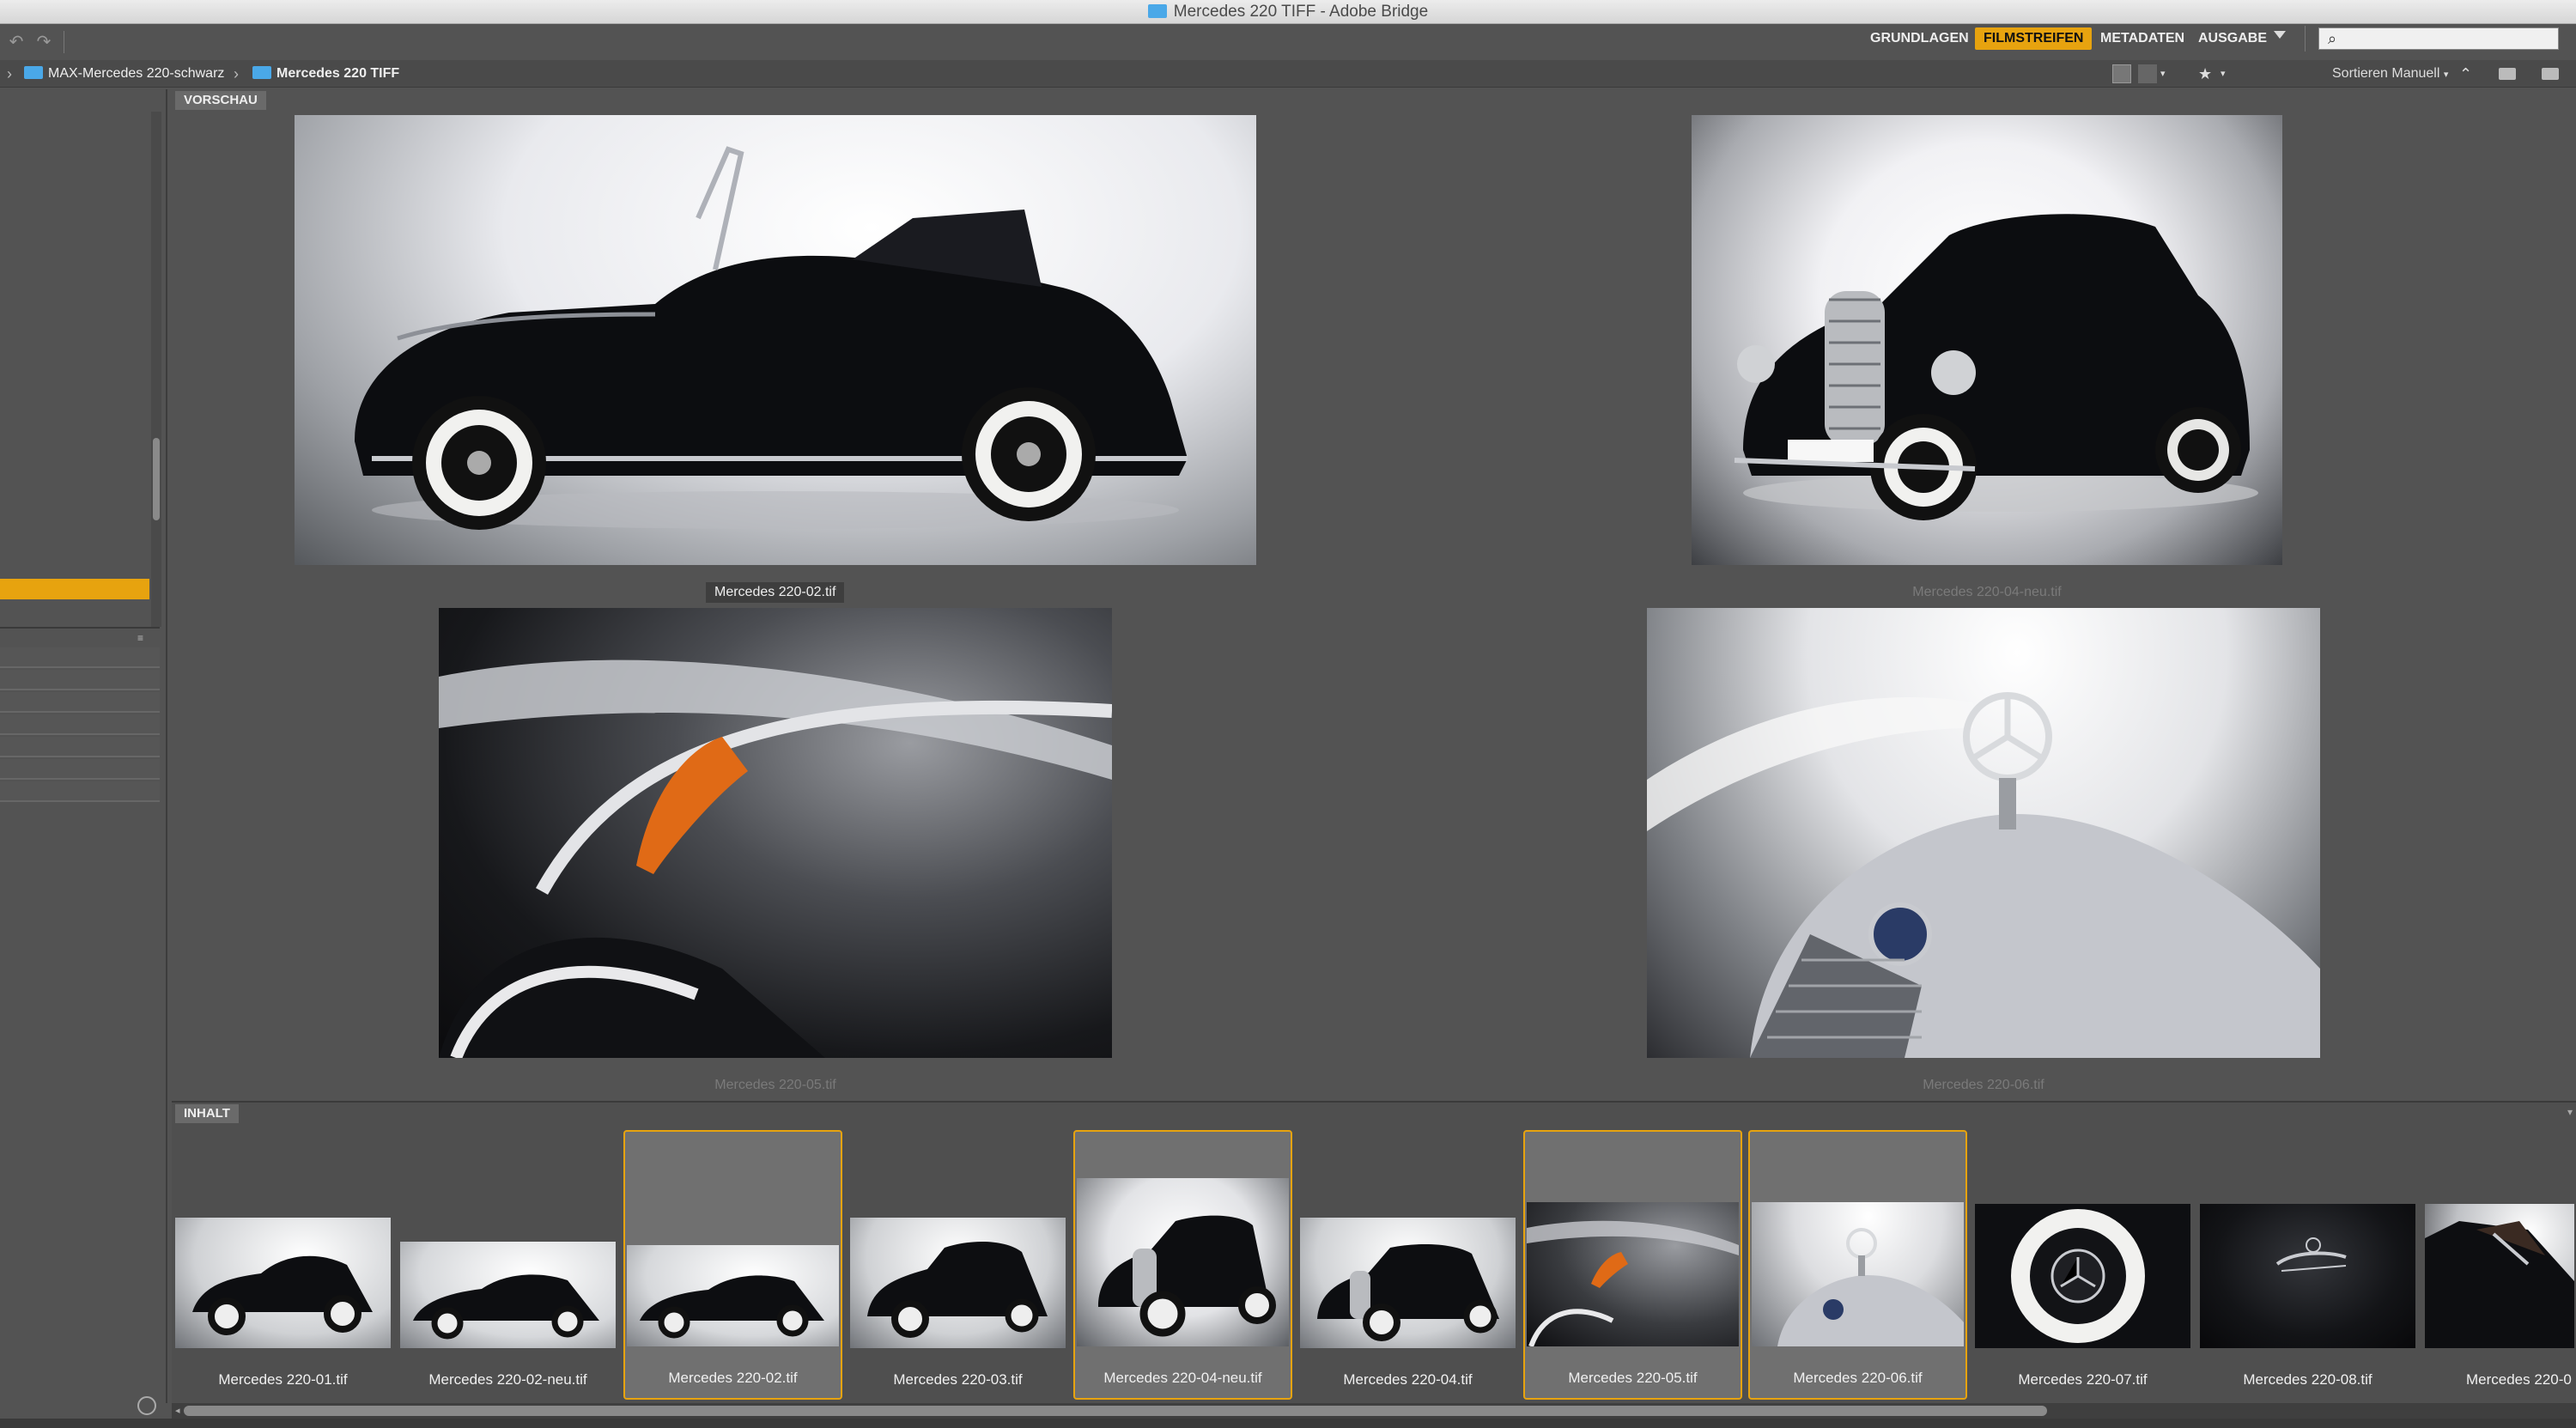 Image resolution: width=2576 pixels, height=1428 pixels. What do you see at coordinates (1115, 1411) in the screenshot?
I see `scrollbar-thumb` at bounding box center [1115, 1411].